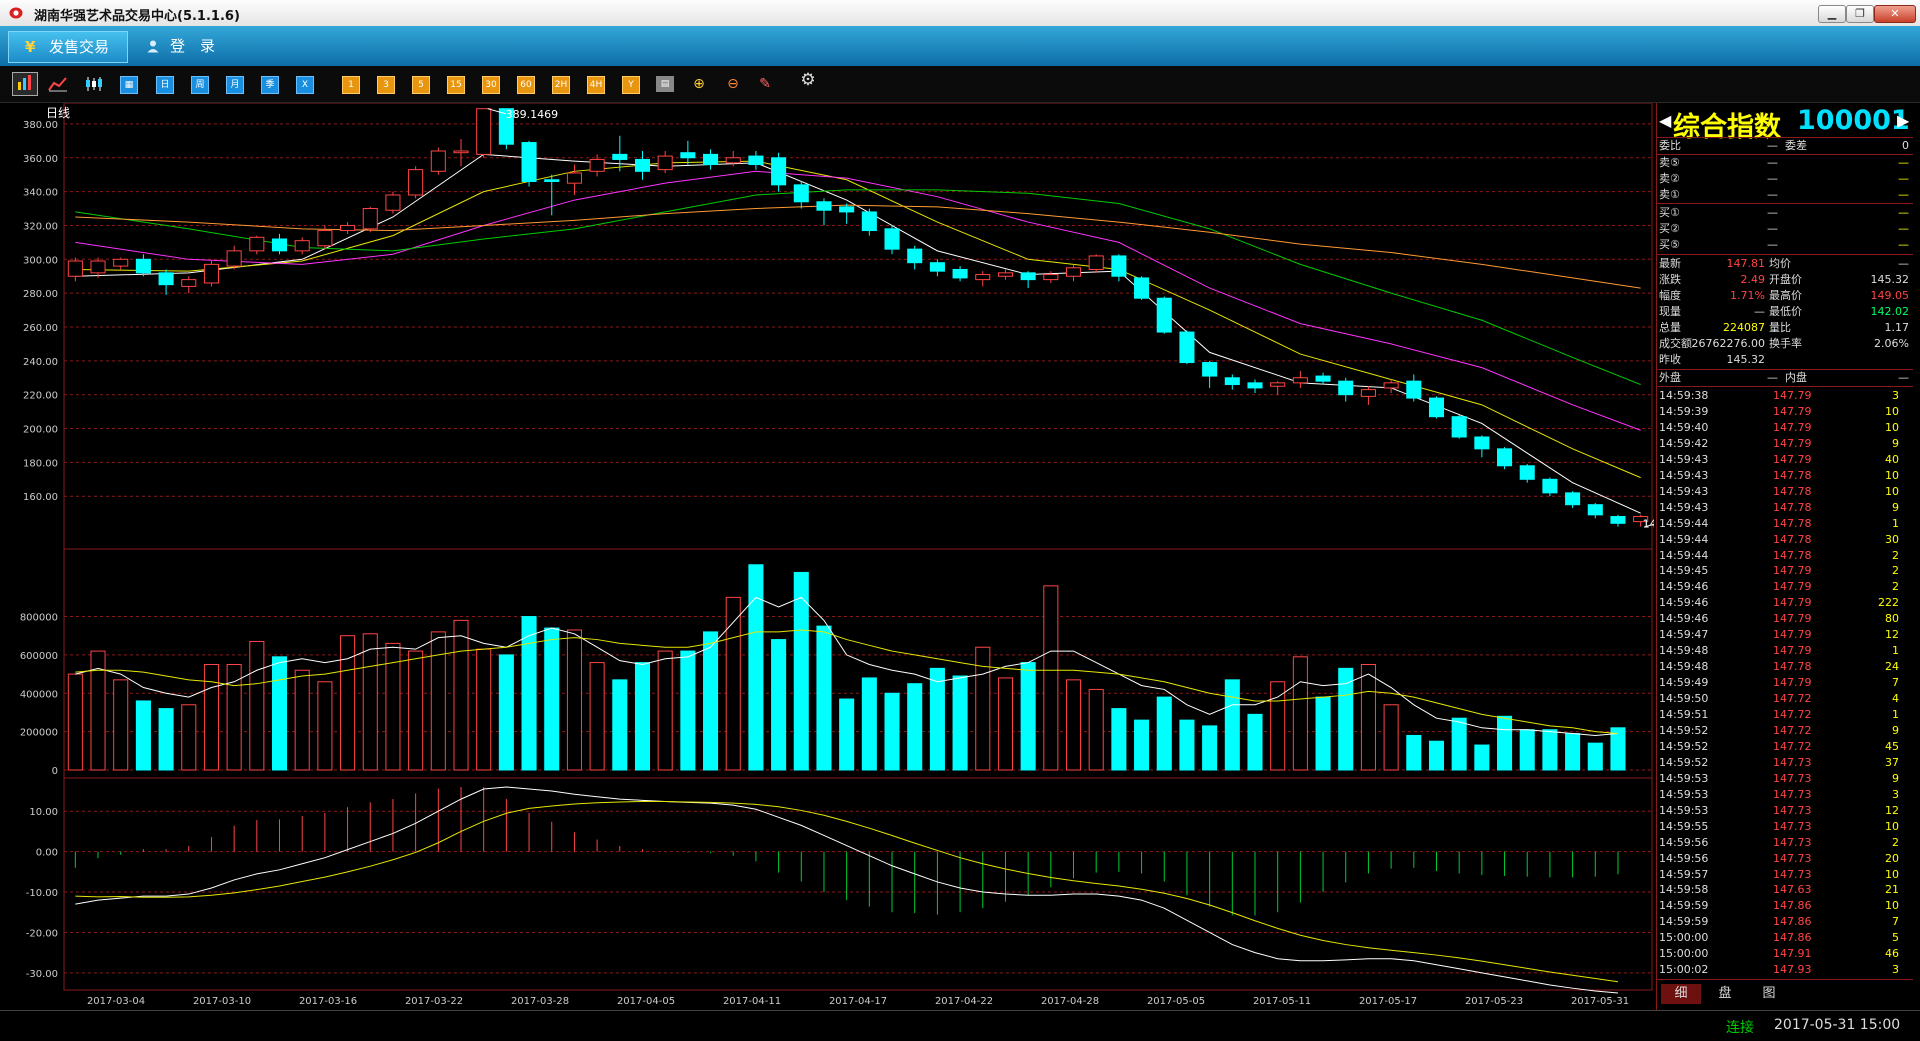 The width and height of the screenshot is (1920, 1041). What do you see at coordinates (1772, 162) in the screenshot?
I see `sell-level-price: —` at bounding box center [1772, 162].